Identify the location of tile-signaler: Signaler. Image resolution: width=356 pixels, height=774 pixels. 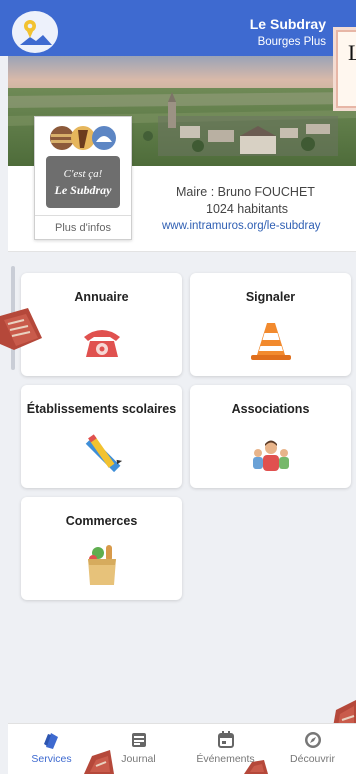
(270, 324).